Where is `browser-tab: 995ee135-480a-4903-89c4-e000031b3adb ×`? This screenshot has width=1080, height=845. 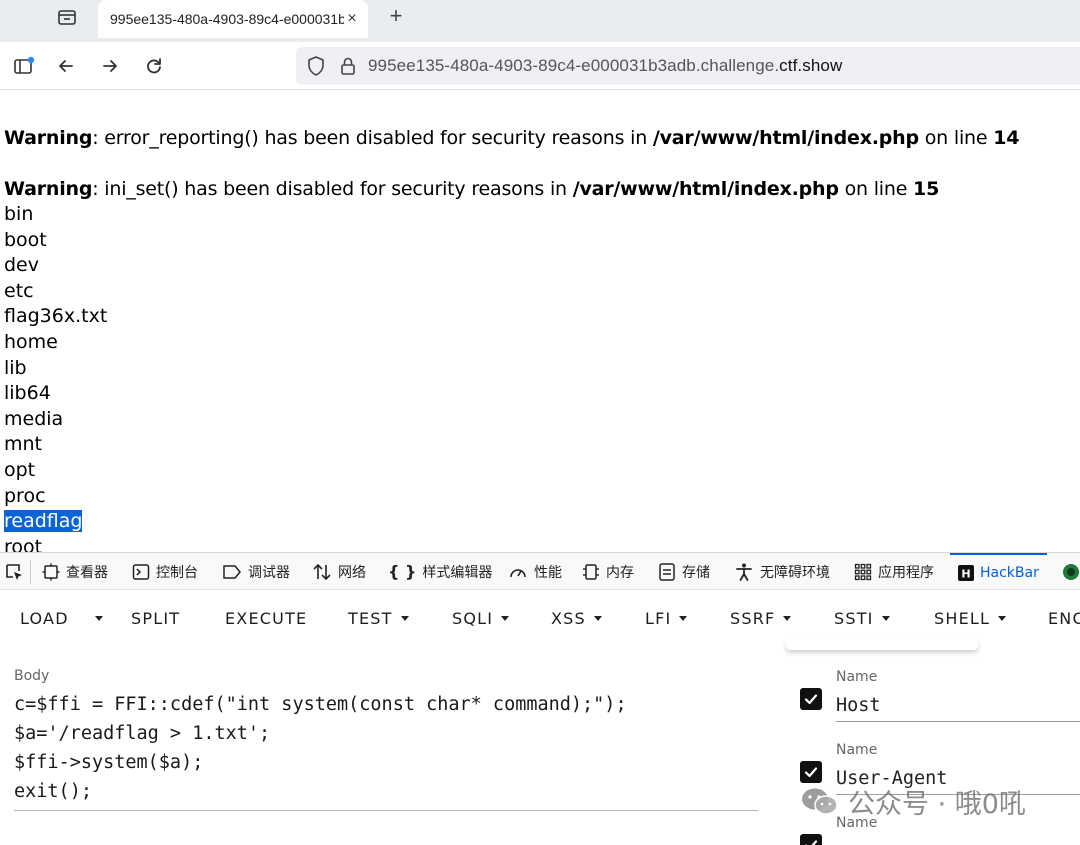
browser-tab: 995ee135-480a-4903-89c4-e000031b3adb × is located at coordinates (233, 19).